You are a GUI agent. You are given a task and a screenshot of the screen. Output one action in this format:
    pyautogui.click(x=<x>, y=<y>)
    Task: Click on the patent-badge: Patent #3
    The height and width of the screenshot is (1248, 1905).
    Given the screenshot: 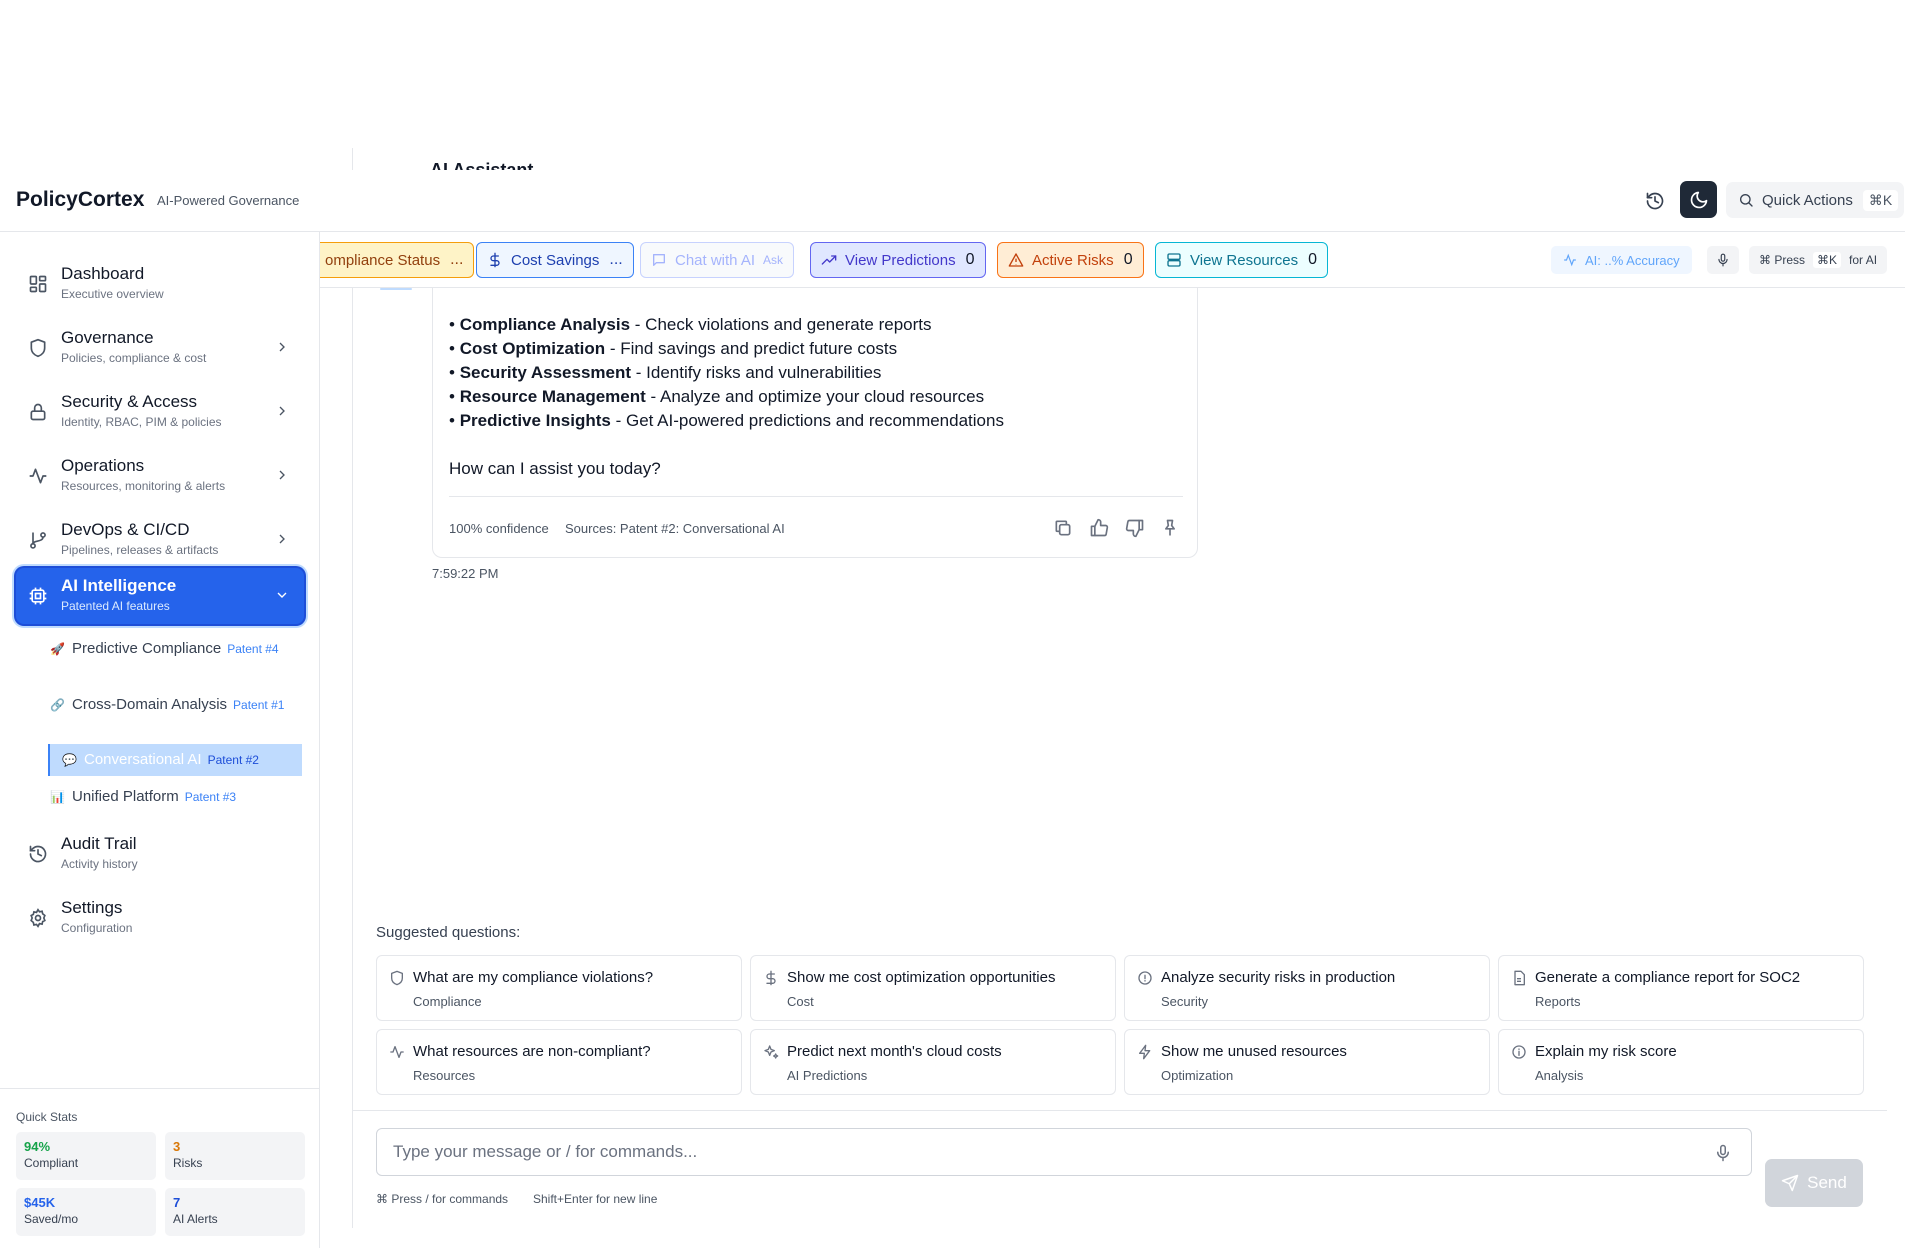 What is the action you would take?
    pyautogui.click(x=210, y=797)
    